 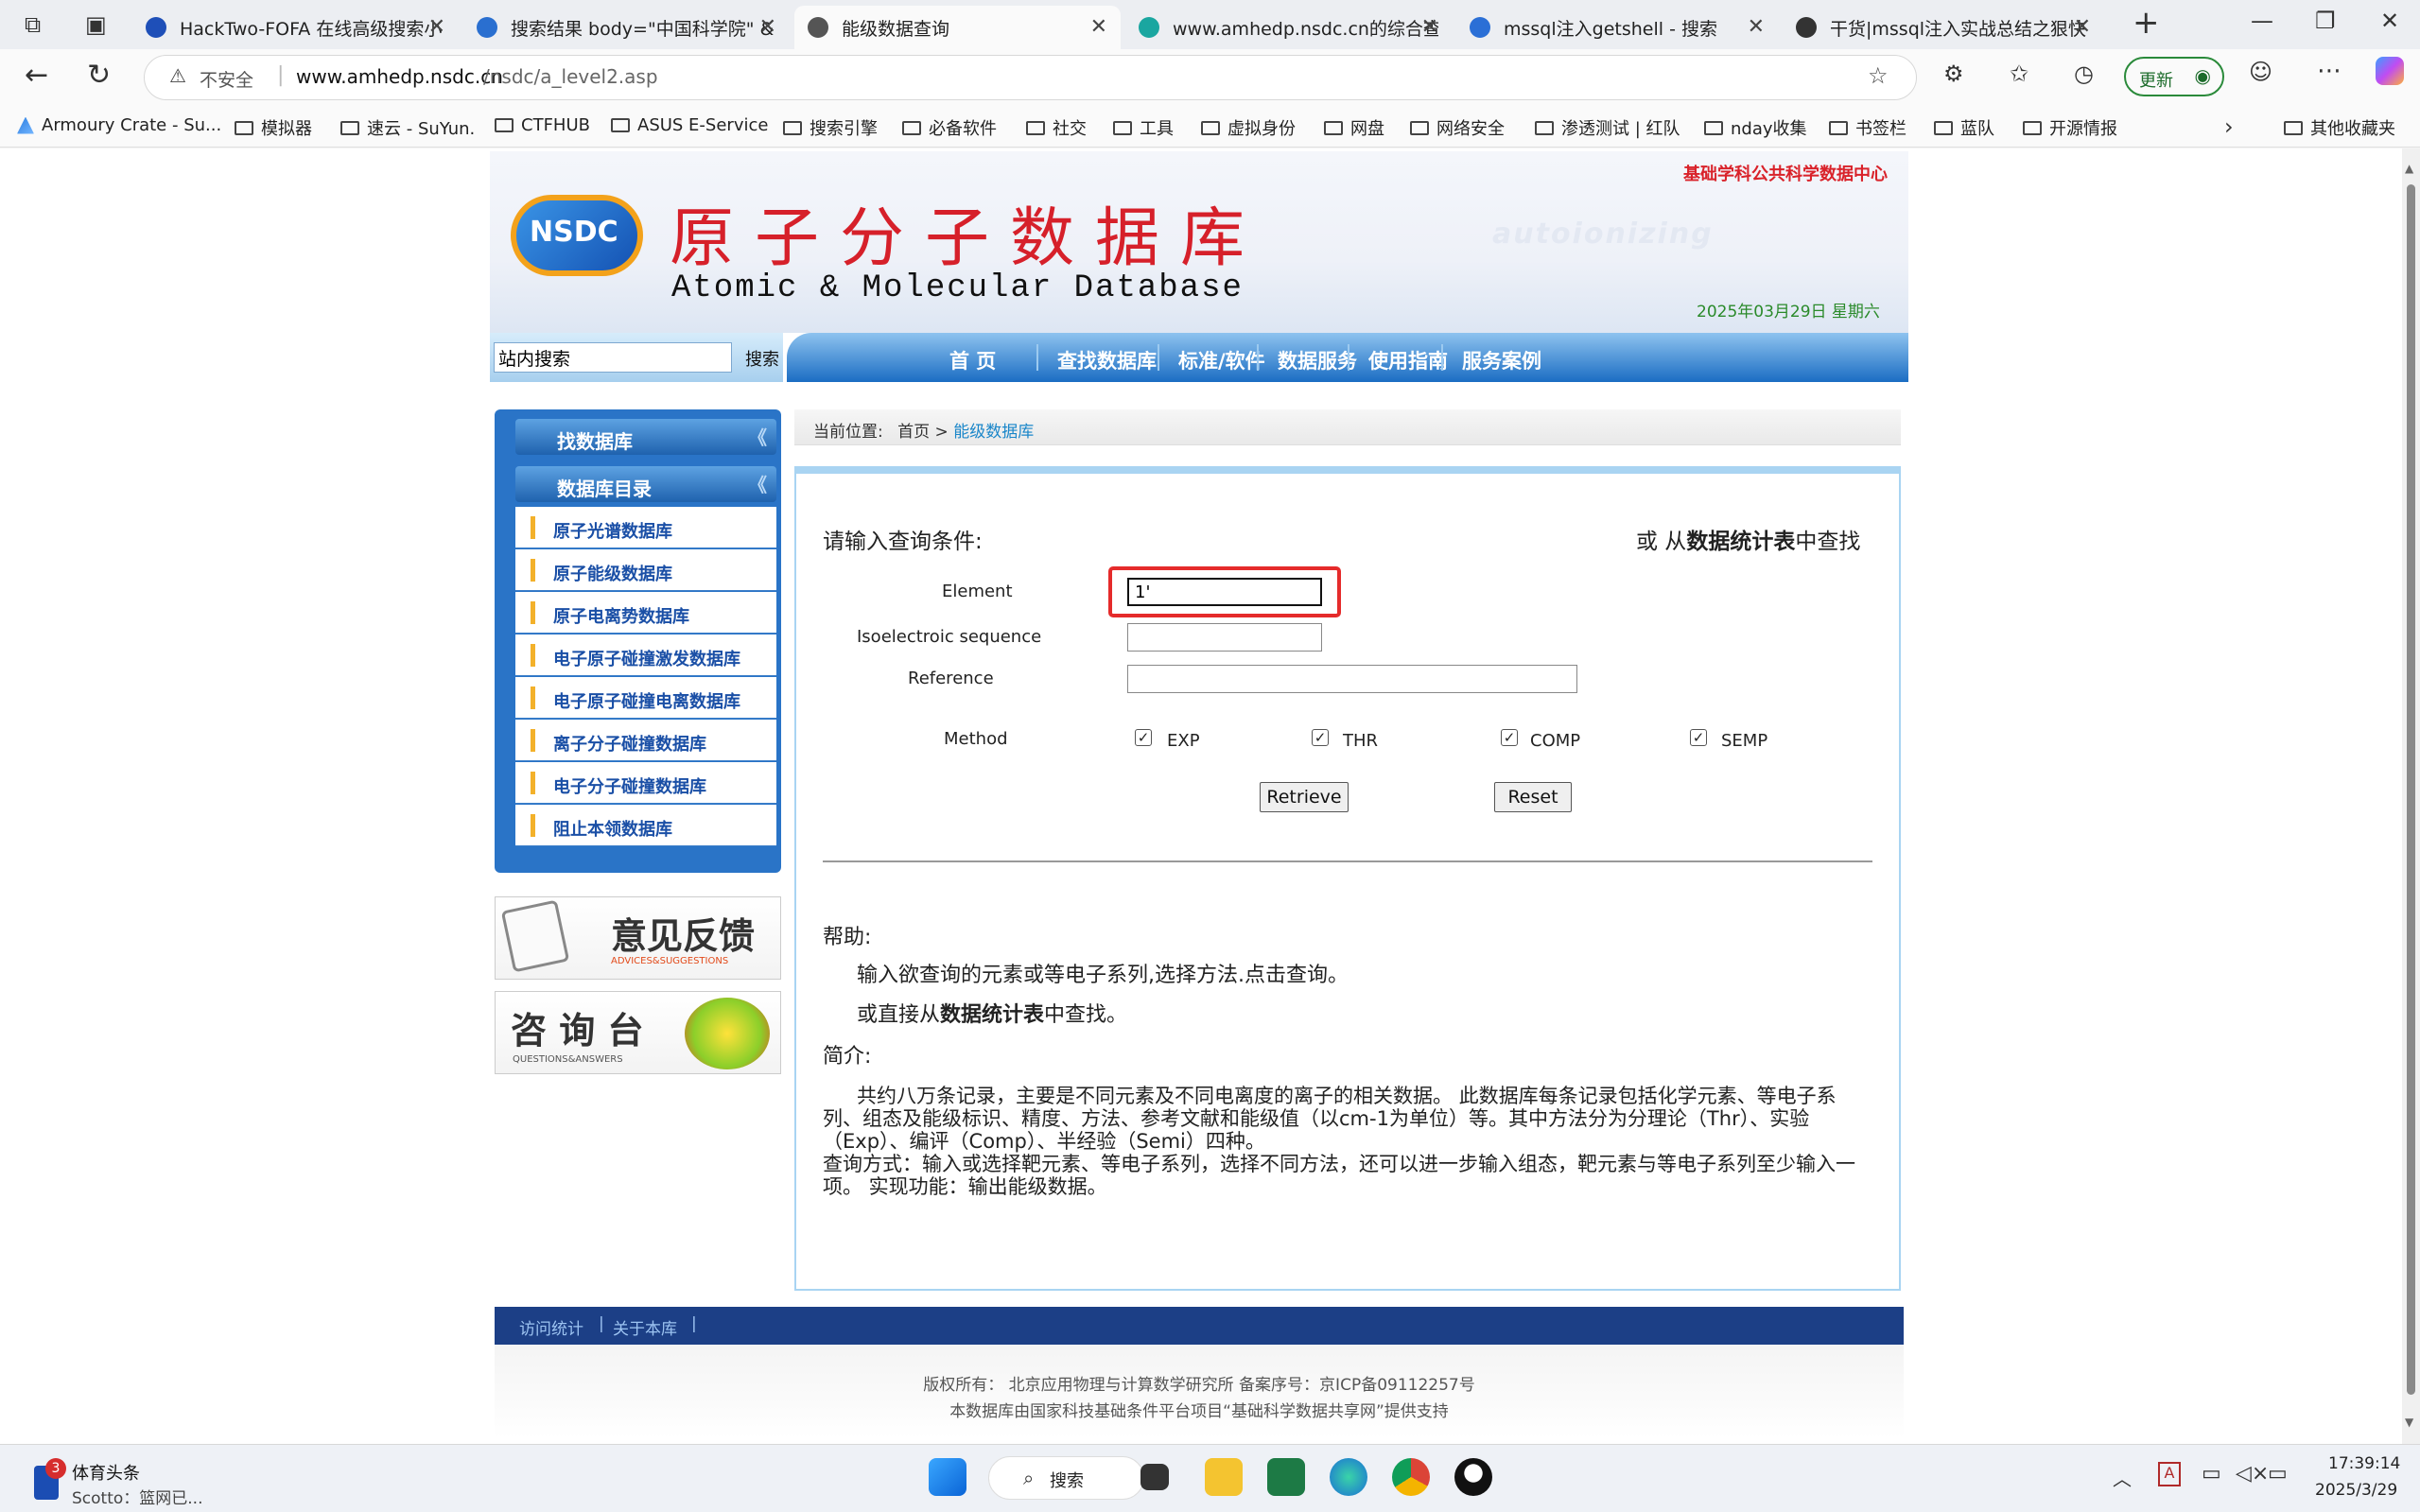 I want to click on copilot-icon, so click(x=2390, y=71).